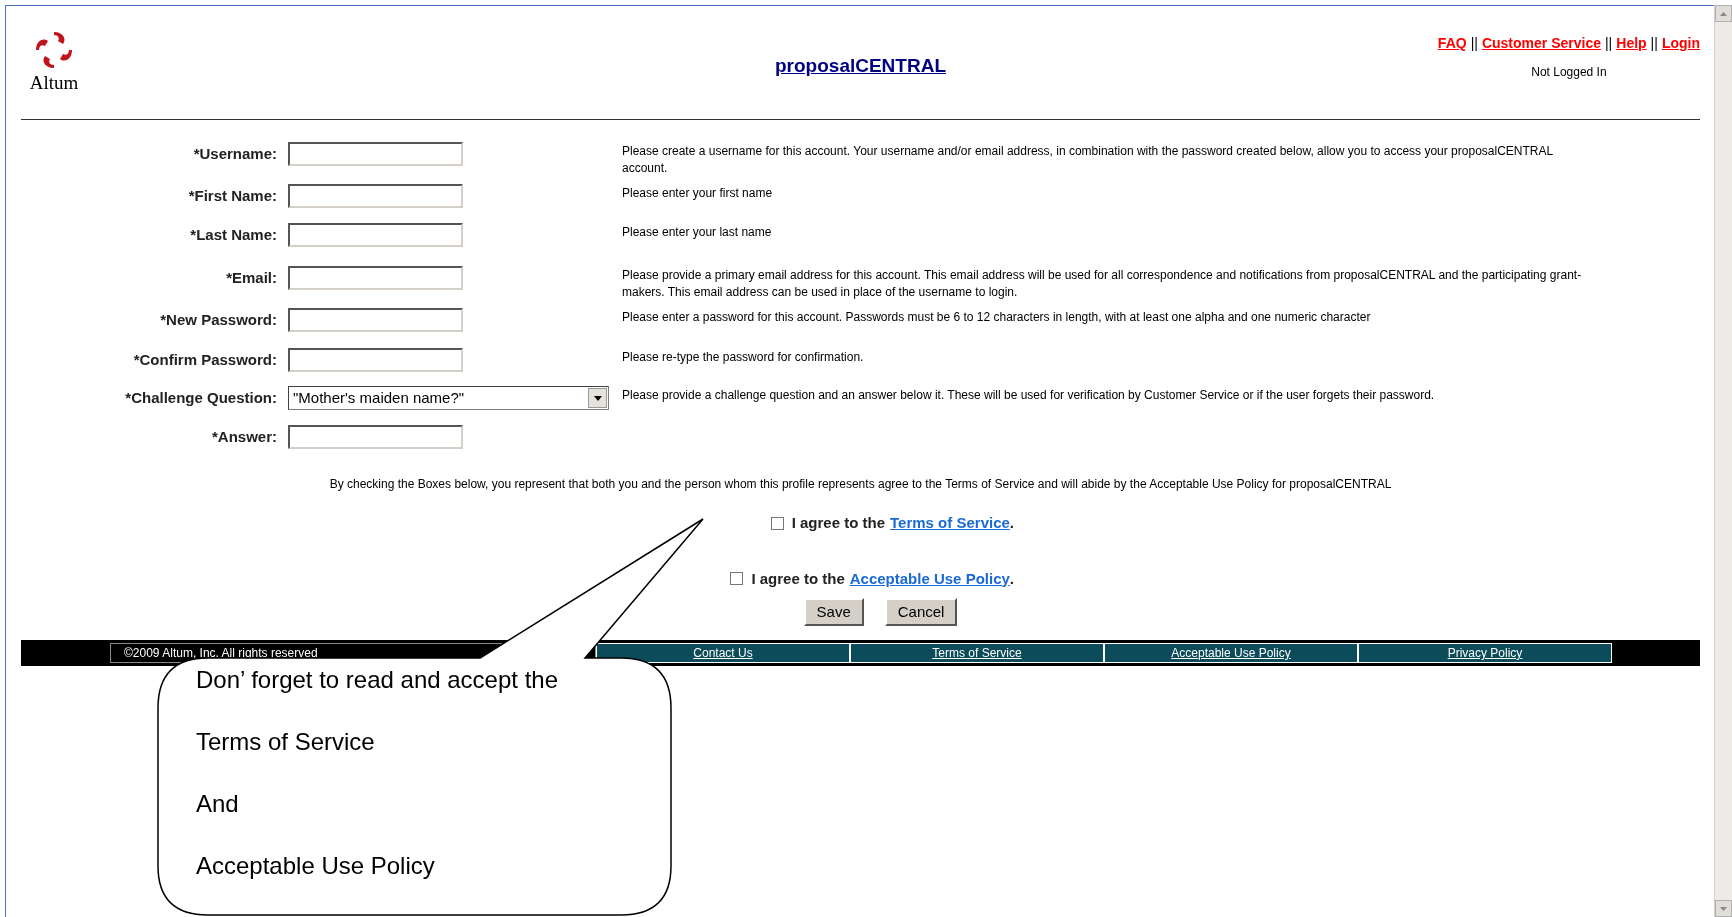 The height and width of the screenshot is (917, 1732). I want to click on field-description: Please enter a password for this account. Passwords must be 6 to 12 characters in length, with at least one alpha and one numeric character, so click(997, 317).